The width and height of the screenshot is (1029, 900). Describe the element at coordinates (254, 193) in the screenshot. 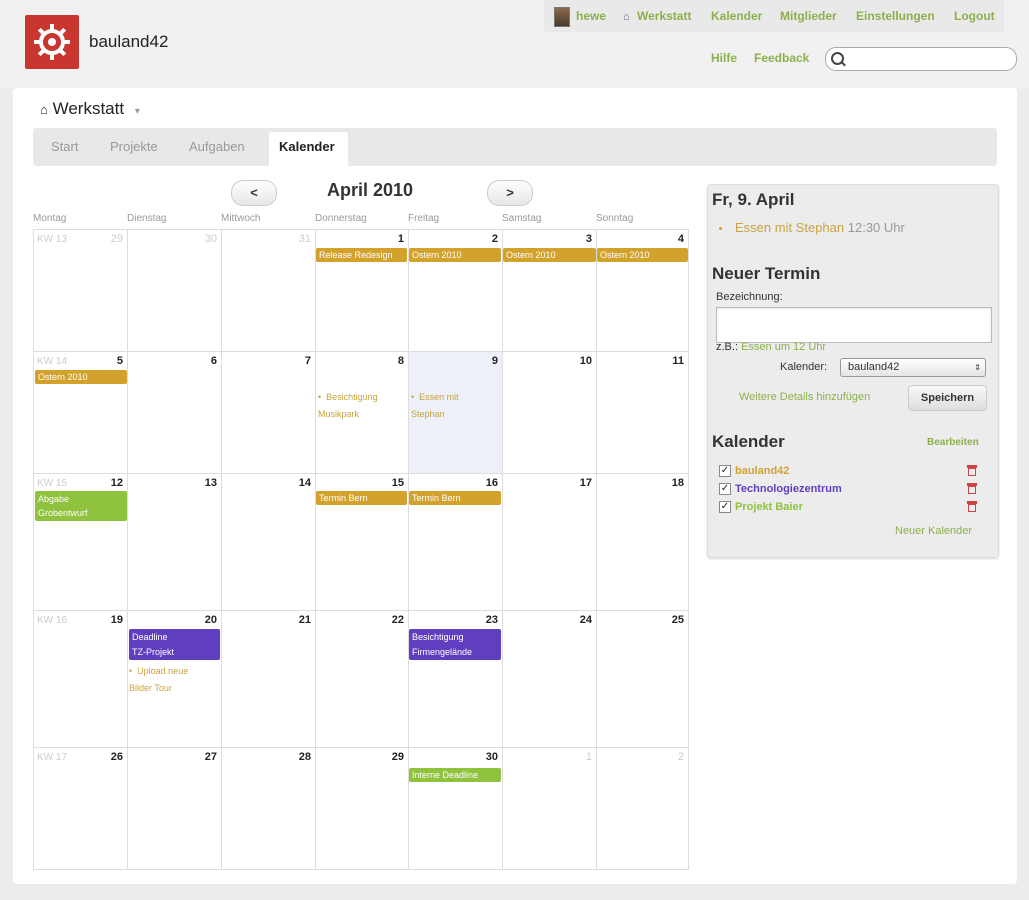

I see `prev-month-button: <` at that location.